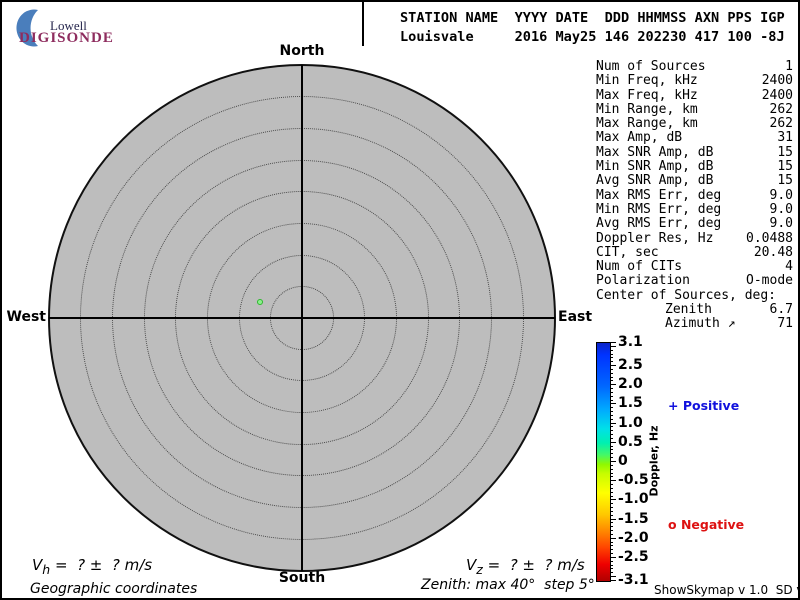  I want to click on app-version-label: ShowSkymap v 1.0 SD v 5.1, so click(726, 590).